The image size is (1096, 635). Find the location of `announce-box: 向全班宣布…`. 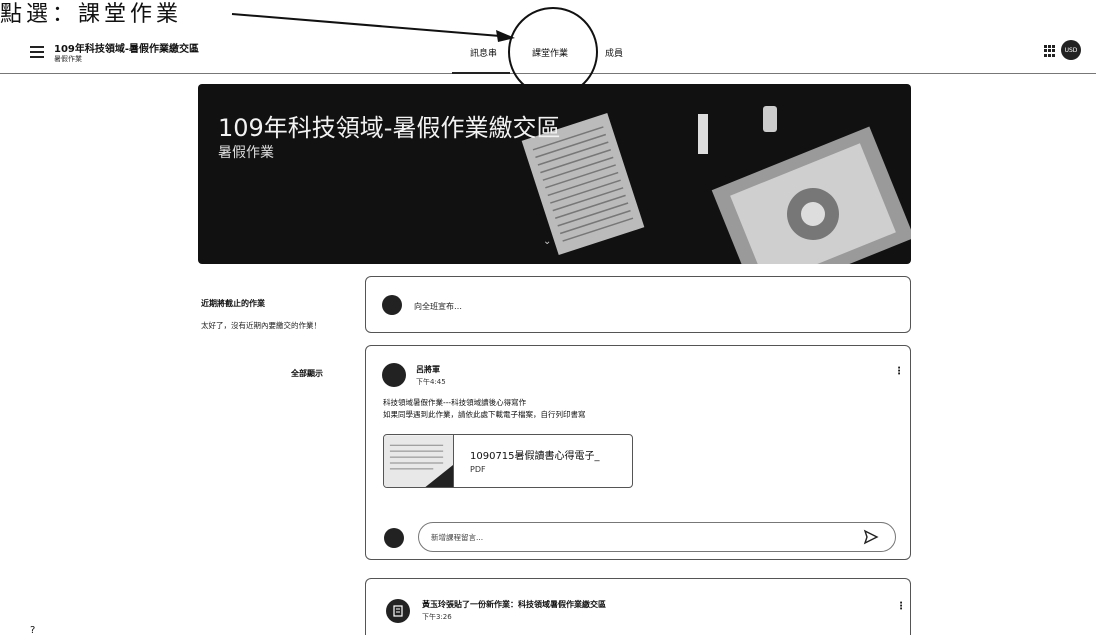

announce-box: 向全班宣布… is located at coordinates (638, 304).